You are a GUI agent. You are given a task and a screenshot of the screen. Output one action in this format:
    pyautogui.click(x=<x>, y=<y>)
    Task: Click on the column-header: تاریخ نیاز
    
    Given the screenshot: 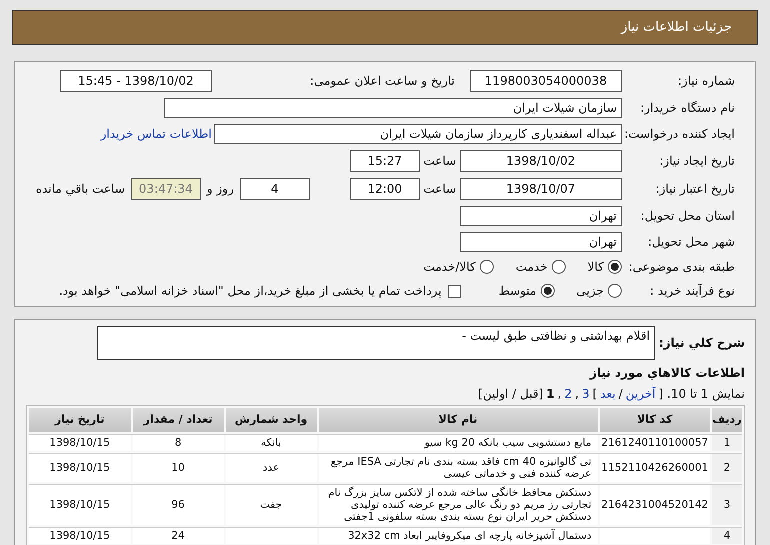 What is the action you would take?
    pyautogui.click(x=80, y=420)
    